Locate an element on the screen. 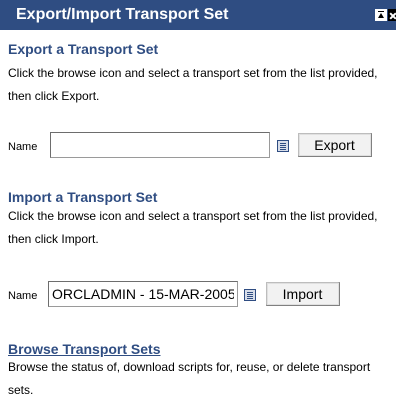  import-button: Import is located at coordinates (303, 294).